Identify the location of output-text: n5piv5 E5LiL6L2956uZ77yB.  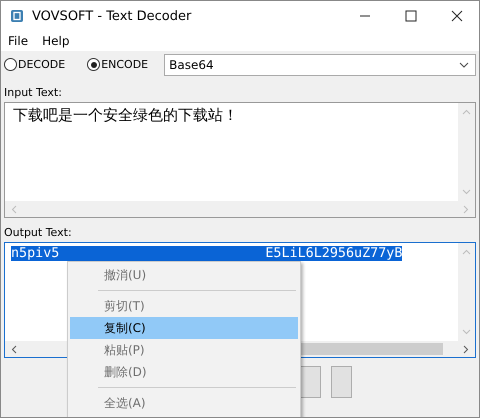
(206, 253).